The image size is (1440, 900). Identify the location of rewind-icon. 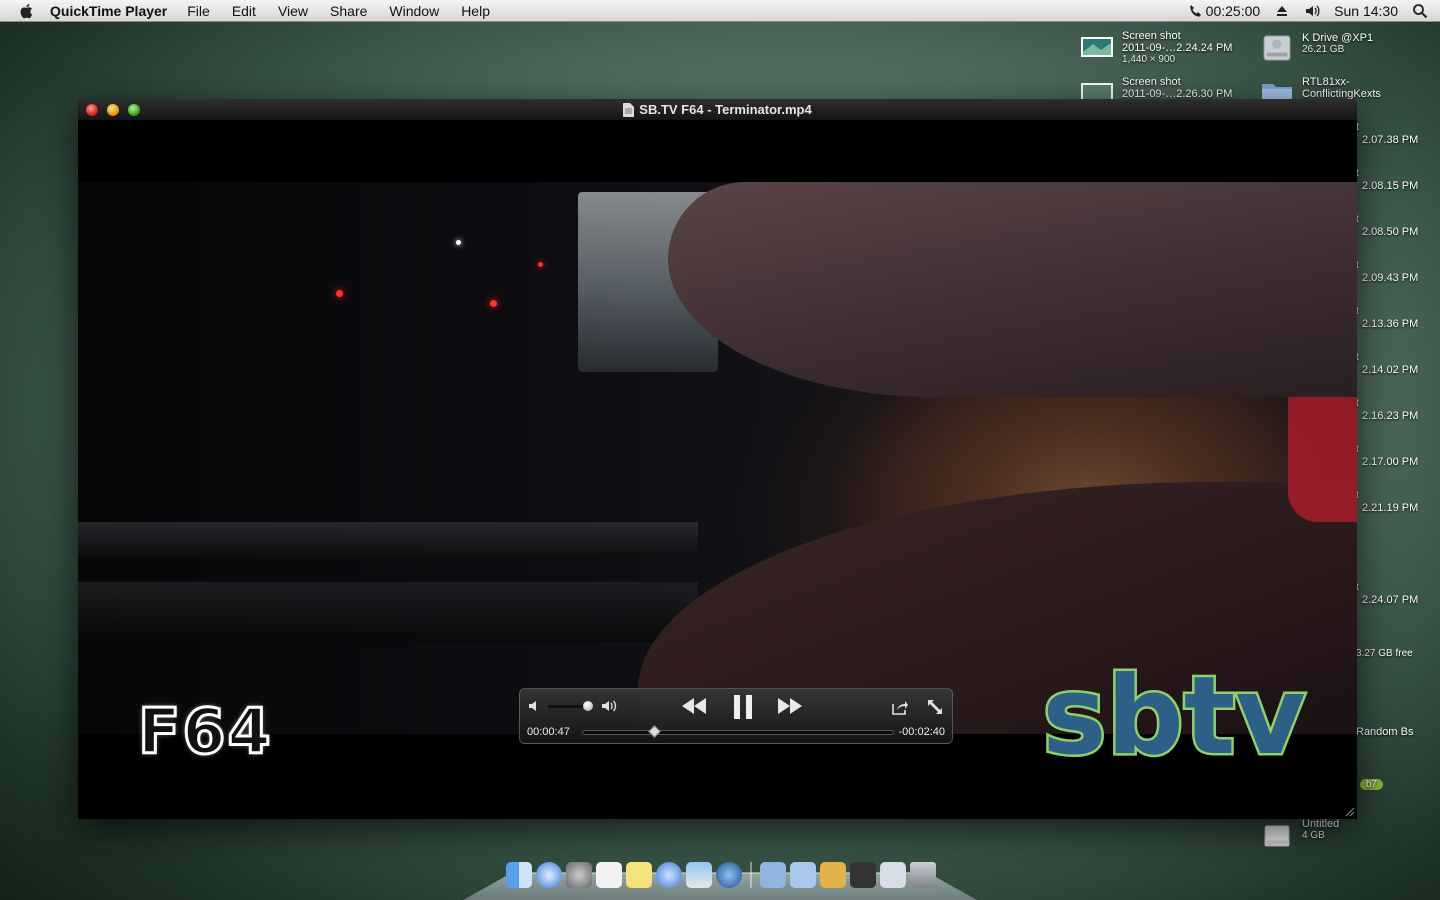
(694, 706).